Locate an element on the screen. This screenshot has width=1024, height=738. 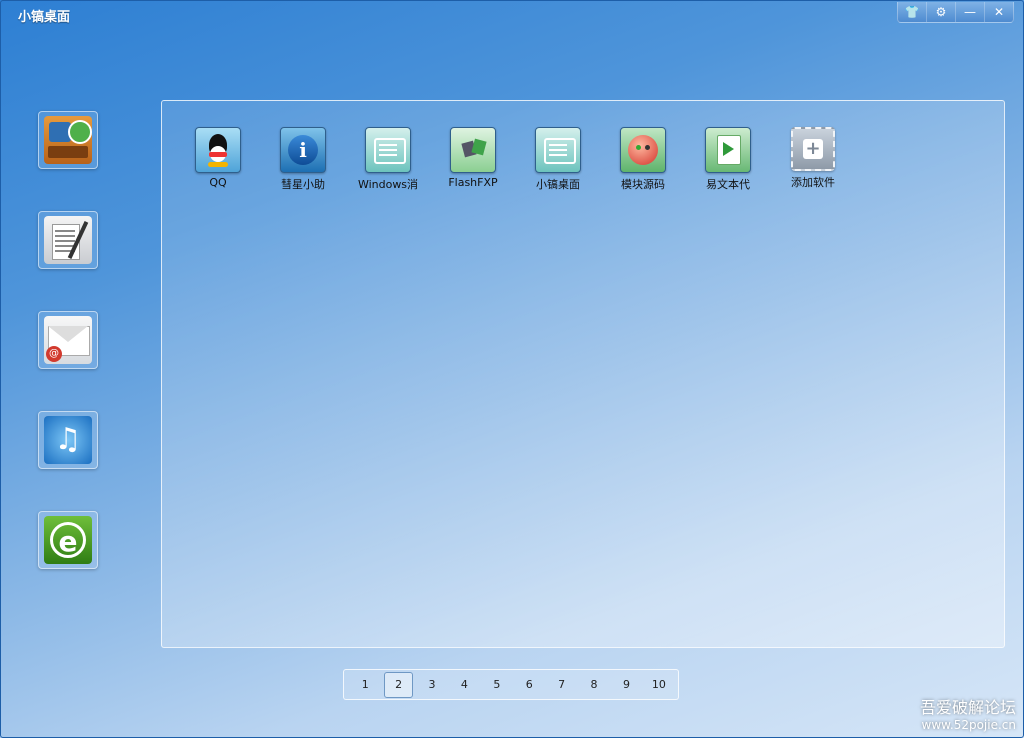
app-windows-tool: Windows消 is located at coordinates (388, 159).